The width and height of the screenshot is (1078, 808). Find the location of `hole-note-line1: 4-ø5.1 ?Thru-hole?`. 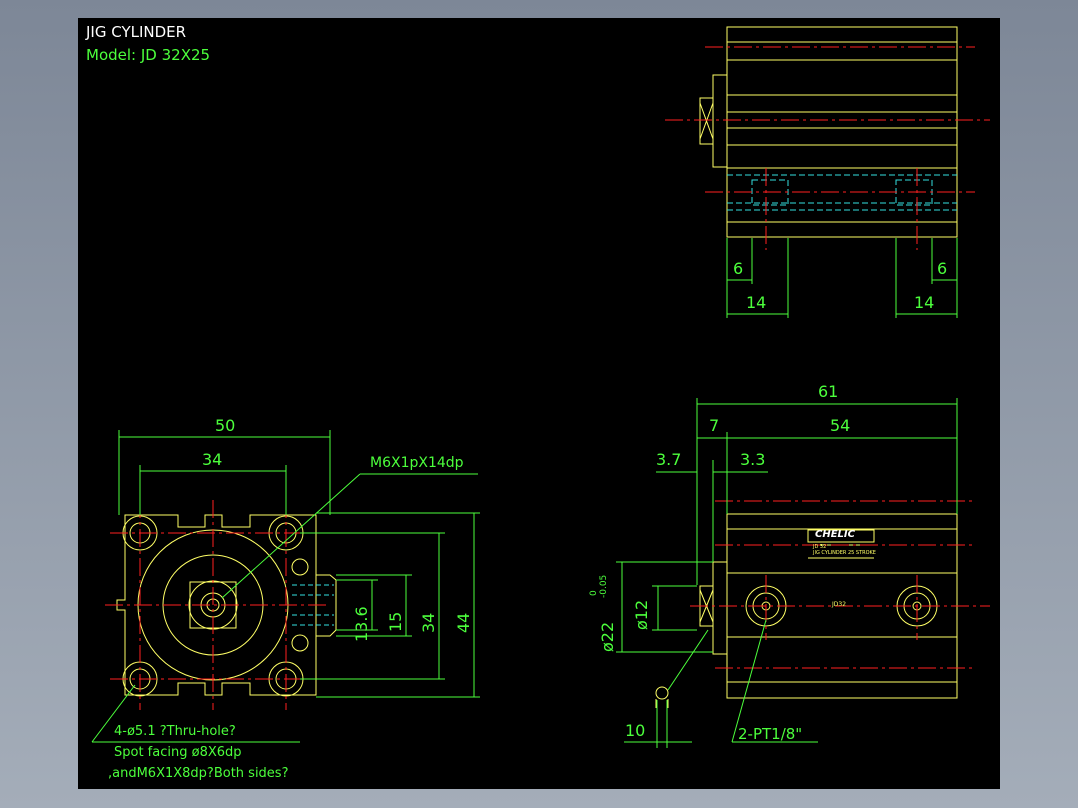

hole-note-line1: 4-ø5.1 ?Thru-hole? is located at coordinates (175, 731).